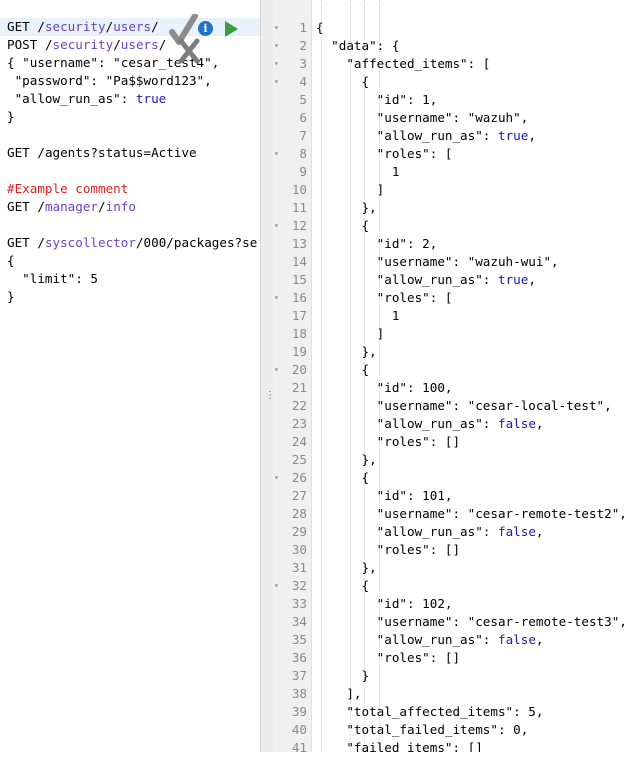 This screenshot has height=757, width=635. I want to click on line-number: 29, so click(299, 531).